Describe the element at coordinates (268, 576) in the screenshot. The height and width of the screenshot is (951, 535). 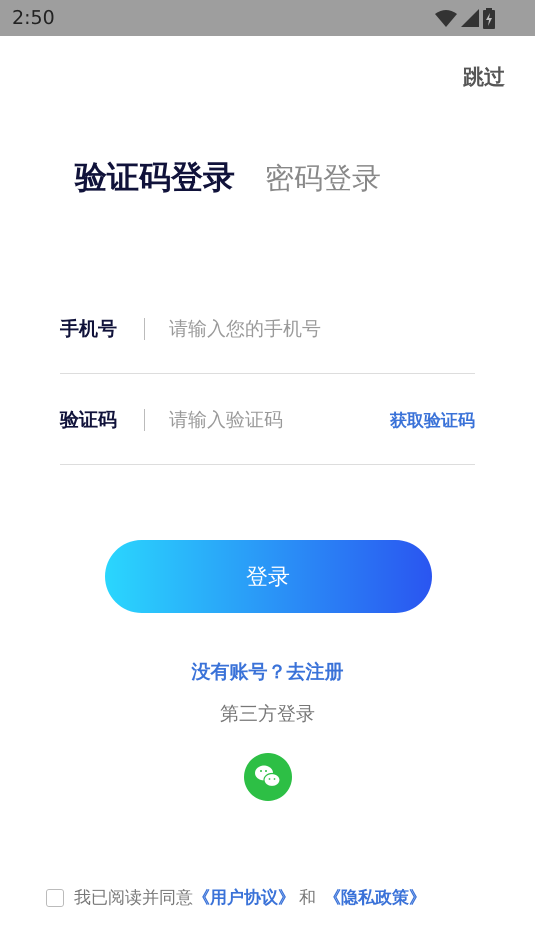
I see `login-button: 登录` at that location.